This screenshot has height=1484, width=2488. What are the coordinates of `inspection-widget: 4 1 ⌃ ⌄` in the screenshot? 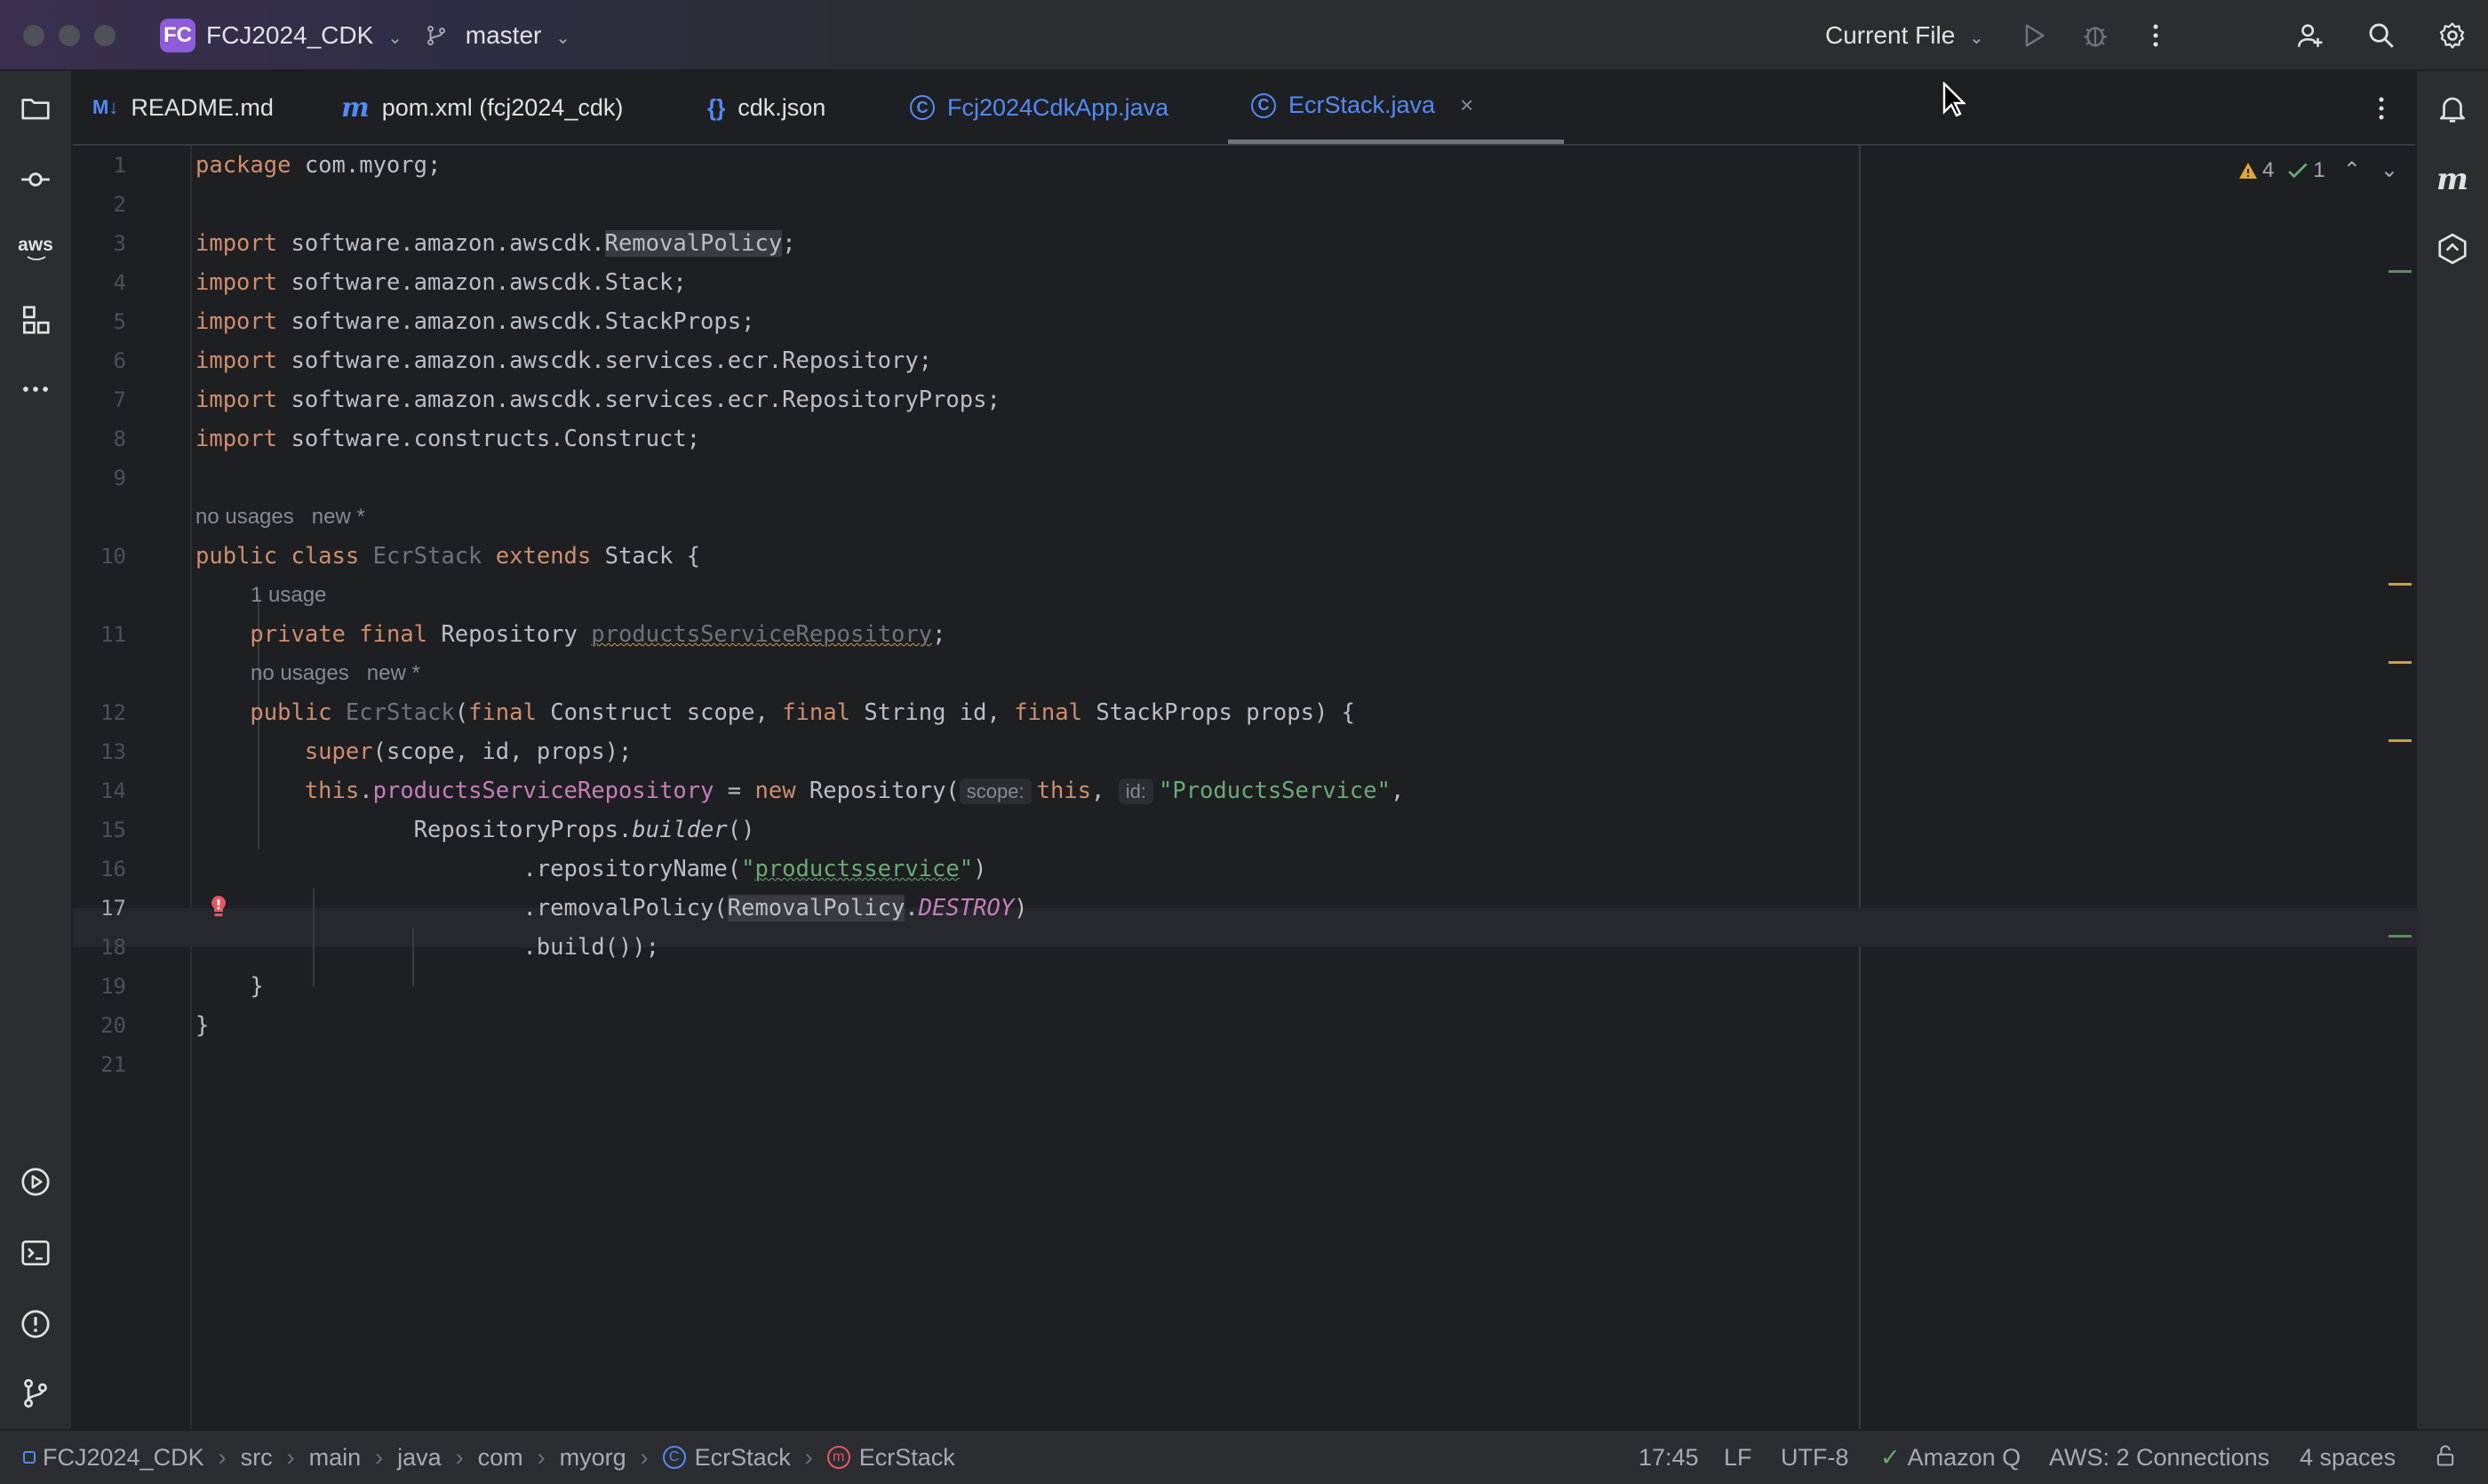 It's located at (2317, 171).